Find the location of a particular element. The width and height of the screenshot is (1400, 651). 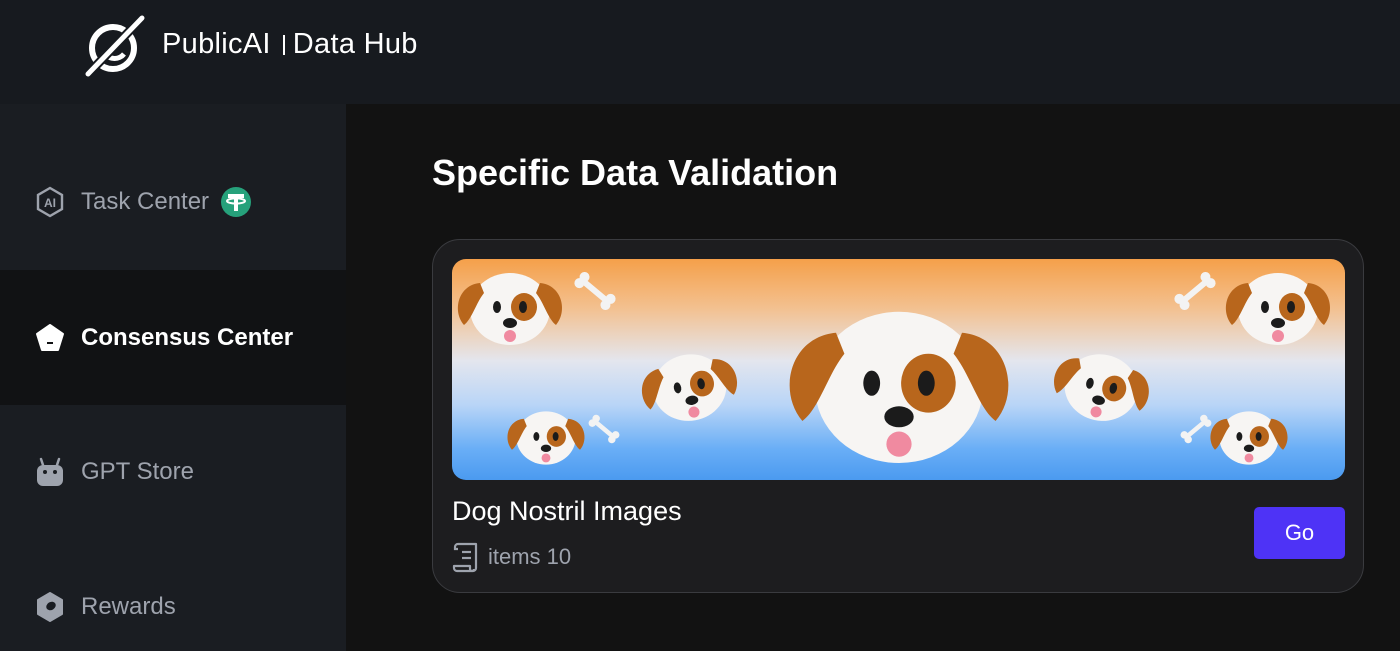

svg-text: AI is located at coordinates (50, 203).